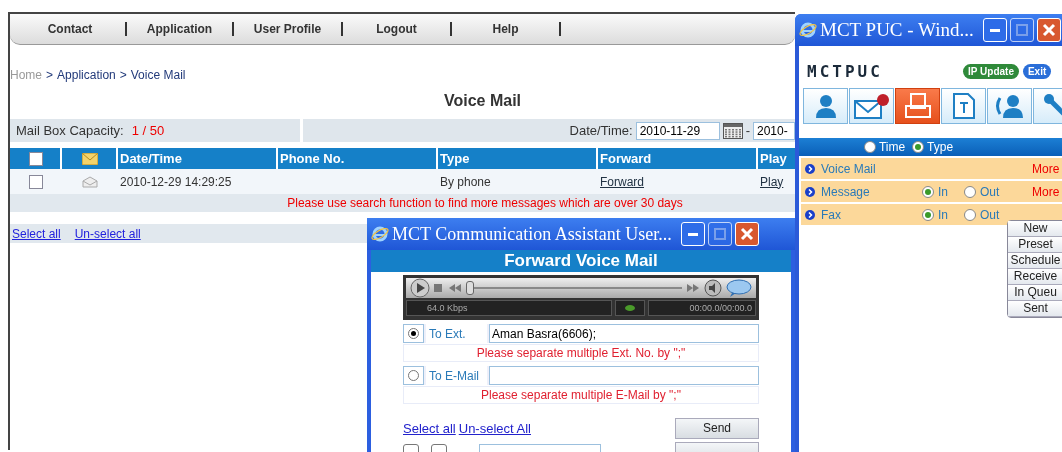  Describe the element at coordinates (506, 29) in the screenshot. I see `nav-link: Help` at that location.